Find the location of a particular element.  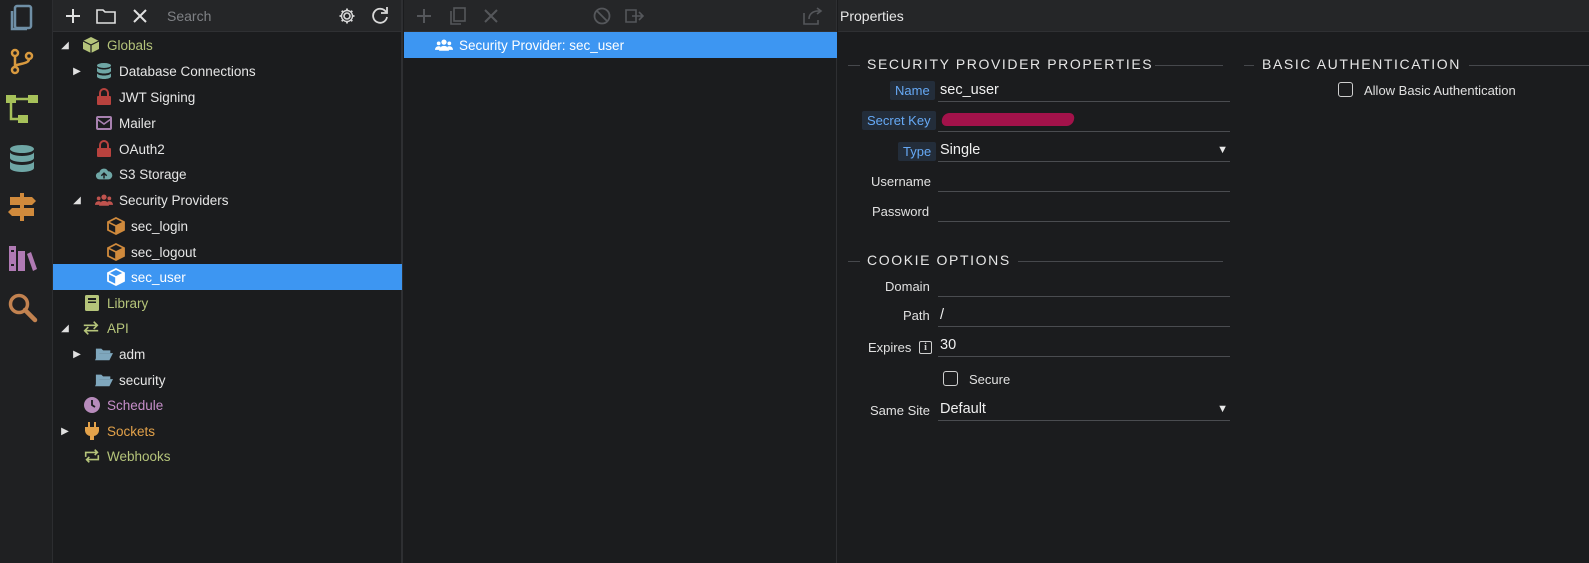

secret-key-field is located at coordinates (1084, 120).